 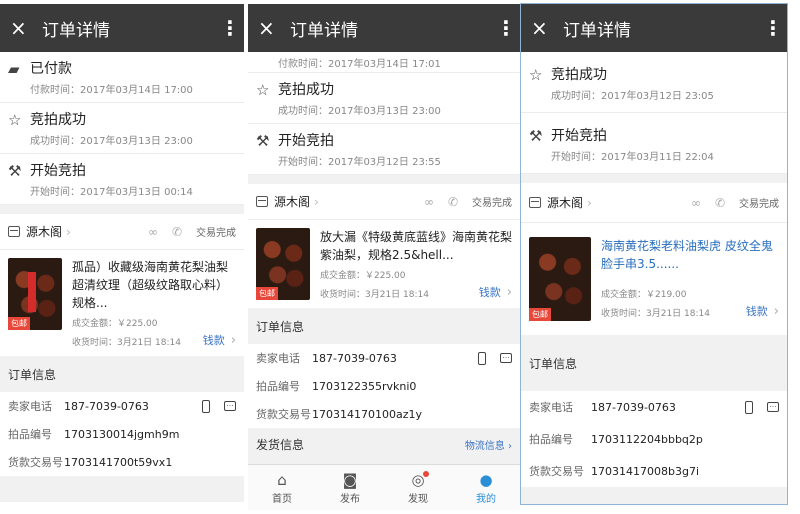 I want to click on timeline-auction-won: ☆ 竞拍成功 成功时间：2017年03月12日 23:05, so click(x=654, y=82).